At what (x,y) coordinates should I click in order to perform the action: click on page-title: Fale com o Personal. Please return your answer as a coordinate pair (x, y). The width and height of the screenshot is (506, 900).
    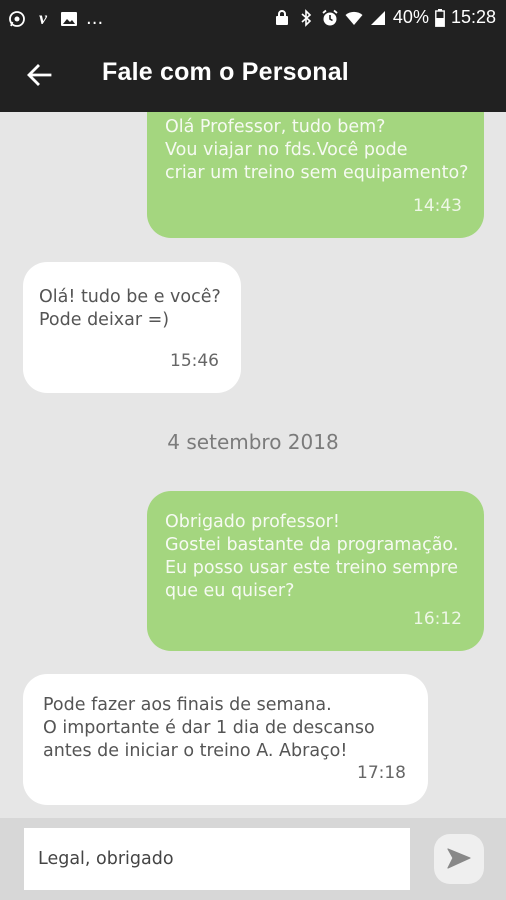
    Looking at the image, I should click on (225, 72).